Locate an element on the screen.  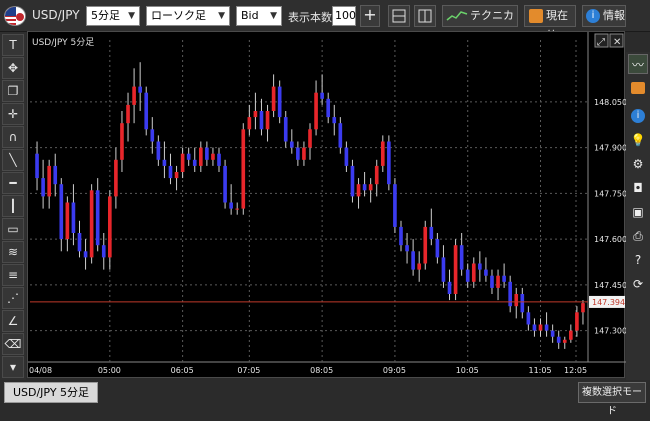
vertical-line-tool-icon: ┃ is located at coordinates (13, 206).